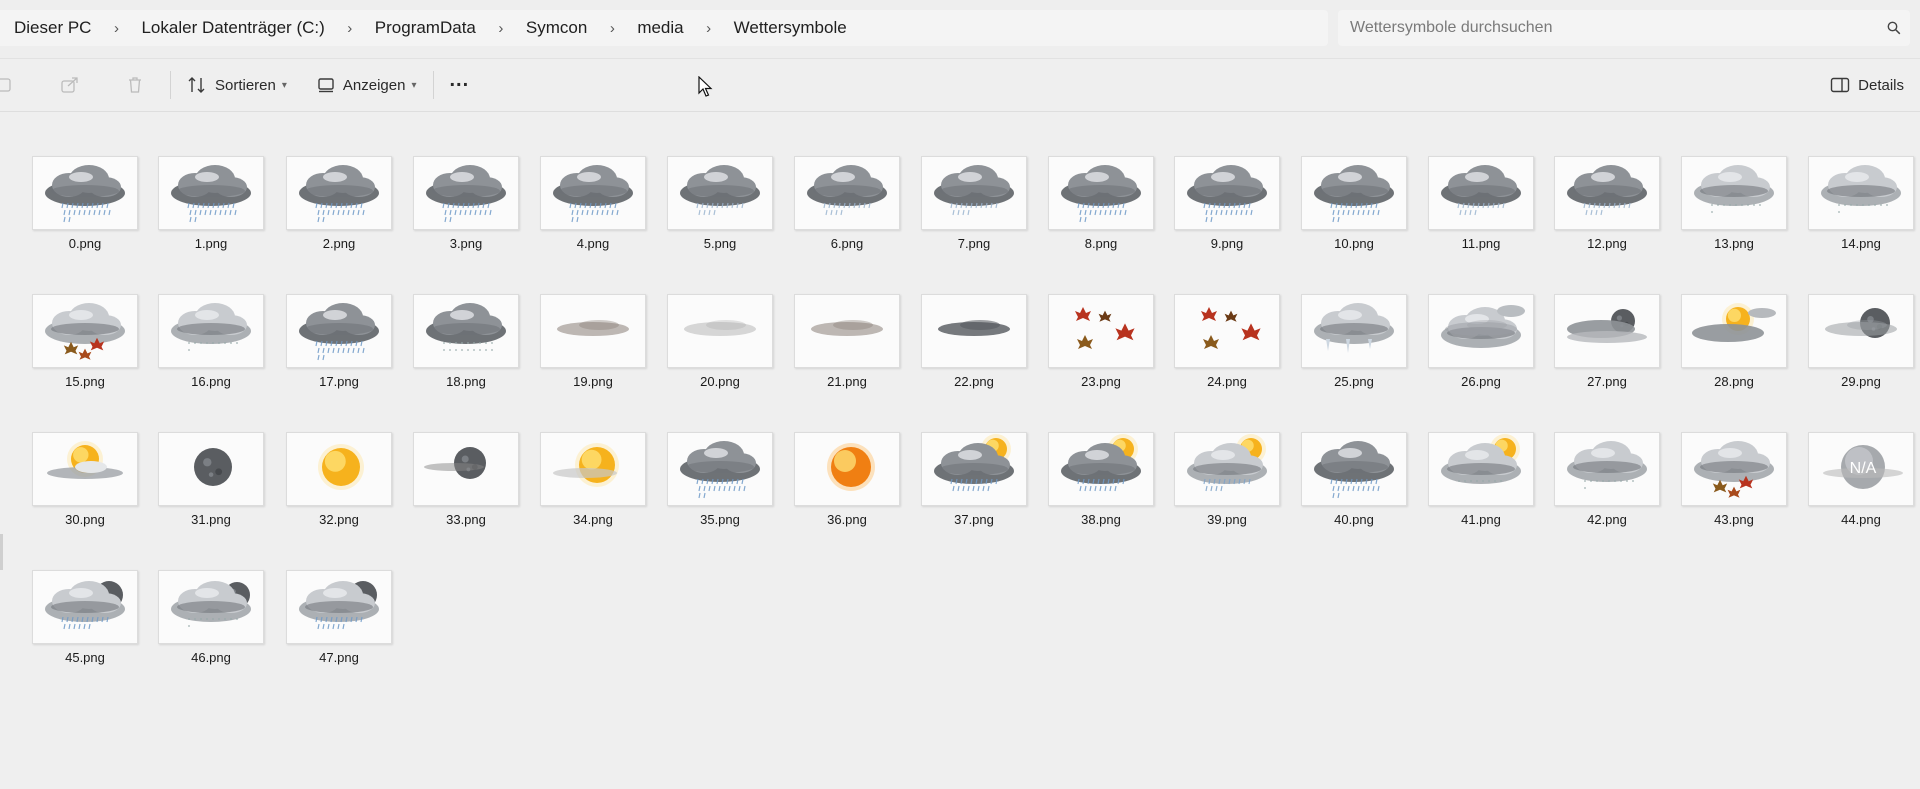 The height and width of the screenshot is (789, 1920). Describe the element at coordinates (1101, 381) in the screenshot. I see `file-name: 23.png` at that location.